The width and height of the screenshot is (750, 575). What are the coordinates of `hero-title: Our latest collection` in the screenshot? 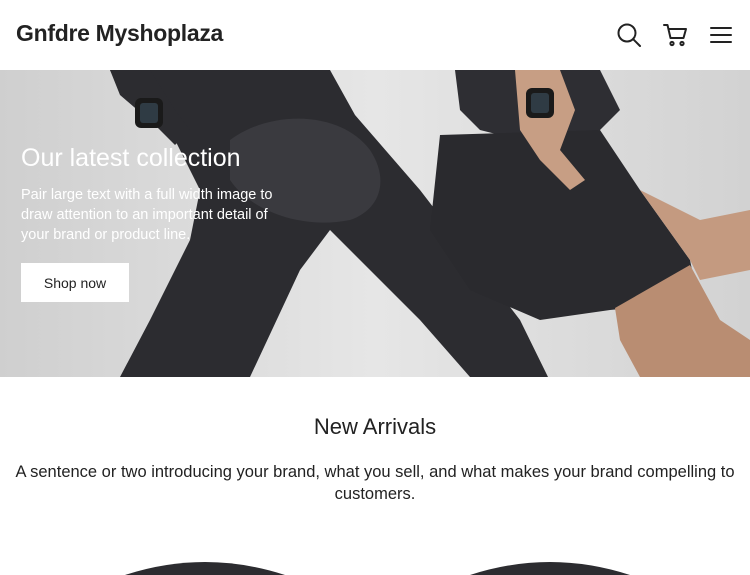 It's located at (131, 158).